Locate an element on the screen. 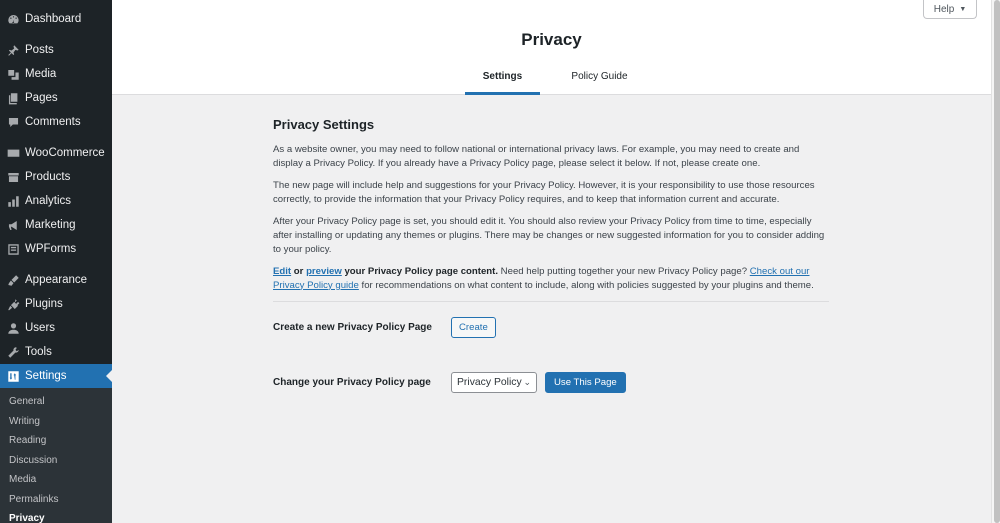  page-title: Privacy is located at coordinates (551, 39).